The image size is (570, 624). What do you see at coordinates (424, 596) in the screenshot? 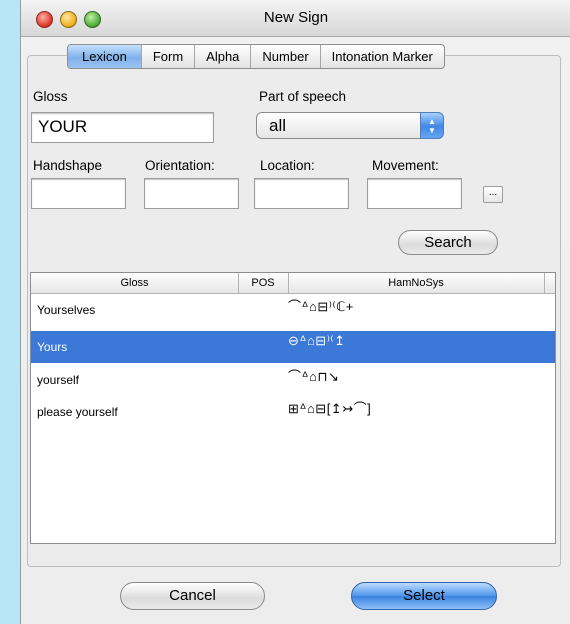
I see `select-button: Select` at bounding box center [424, 596].